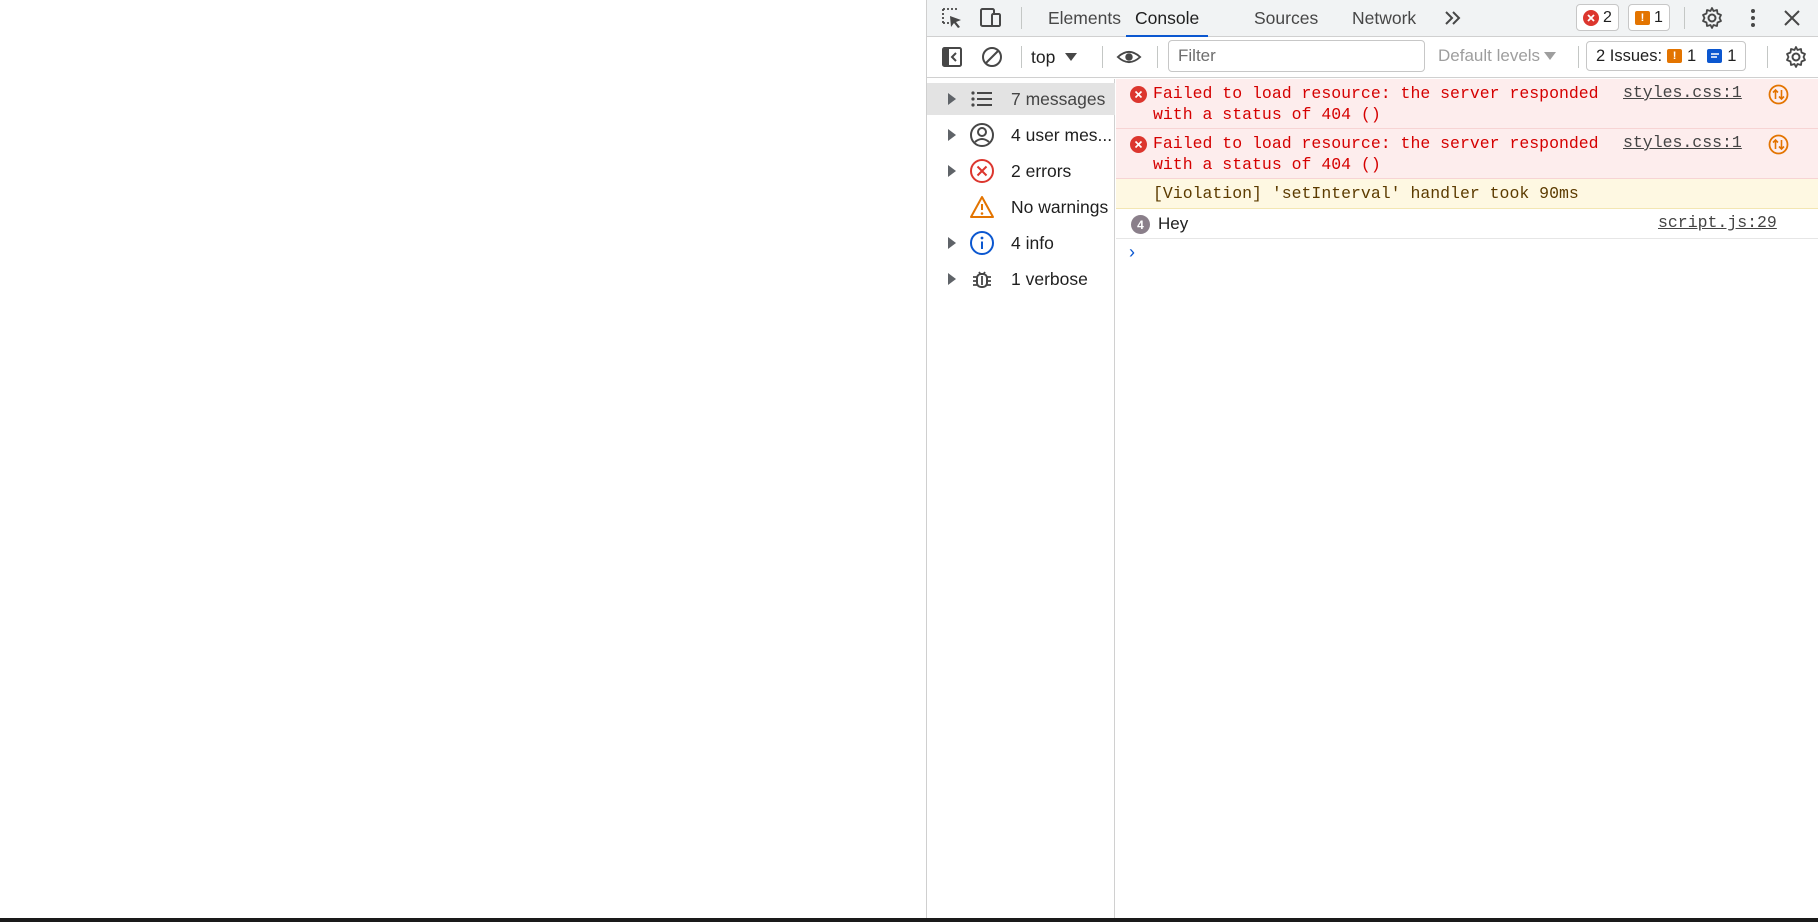 The height and width of the screenshot is (922, 1818). I want to click on warning-icon, so click(982, 207).